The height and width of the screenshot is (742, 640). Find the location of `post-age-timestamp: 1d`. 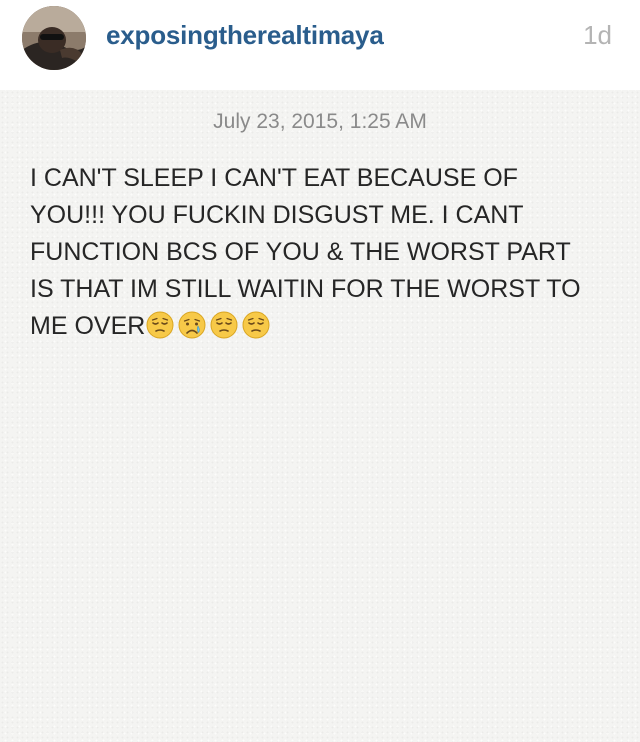

post-age-timestamp: 1d is located at coordinates (597, 35).